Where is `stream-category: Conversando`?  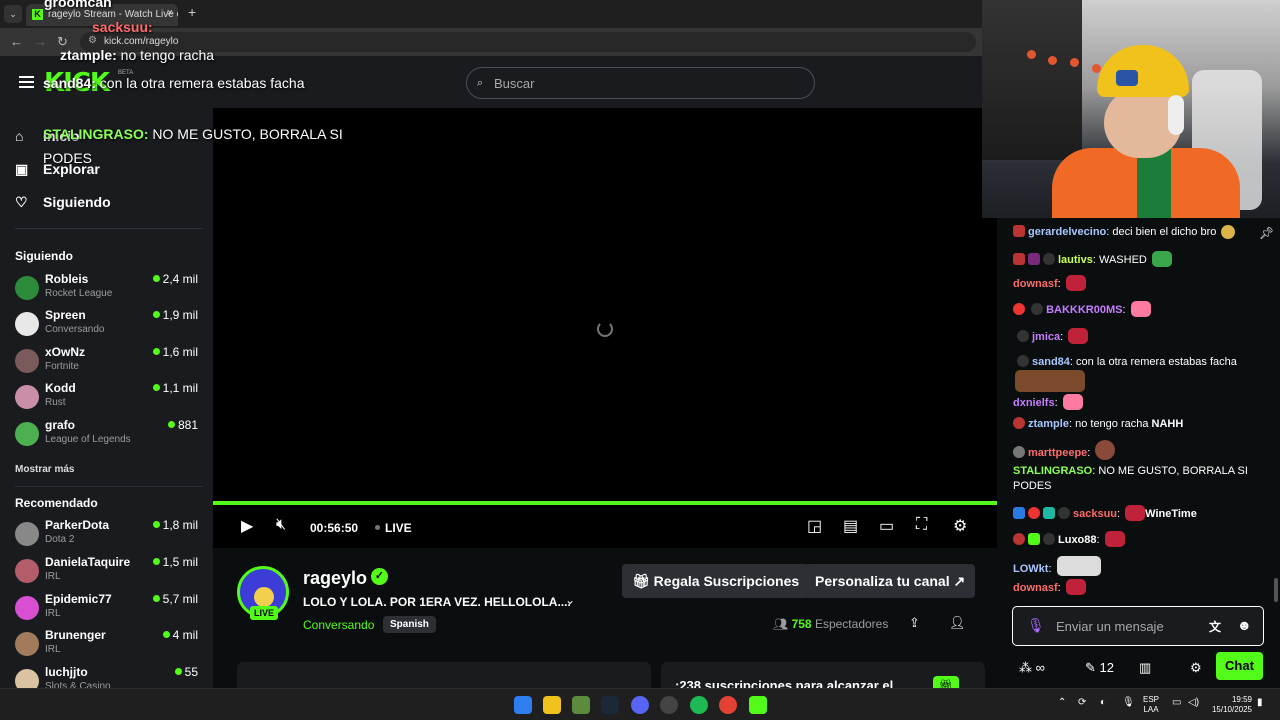 stream-category: Conversando is located at coordinates (338, 625).